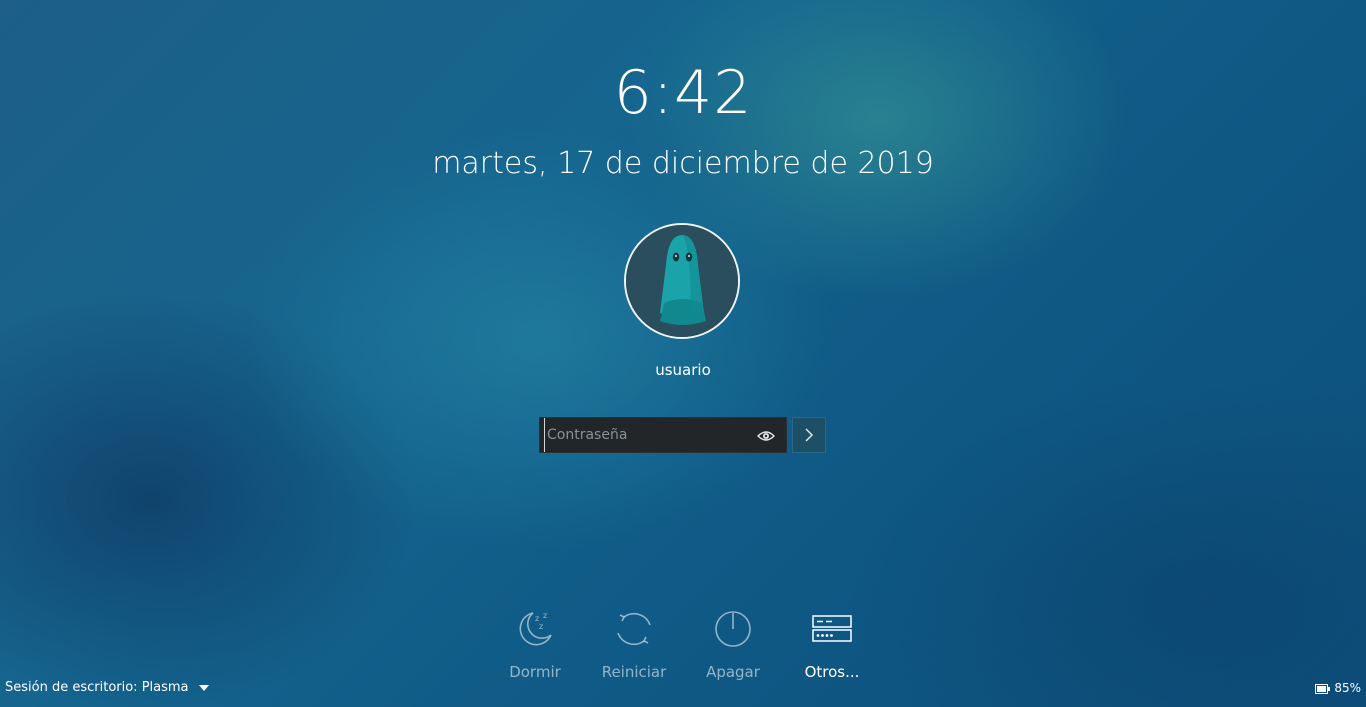  What do you see at coordinates (634, 672) in the screenshot?
I see `restart-label: Reiniciar` at bounding box center [634, 672].